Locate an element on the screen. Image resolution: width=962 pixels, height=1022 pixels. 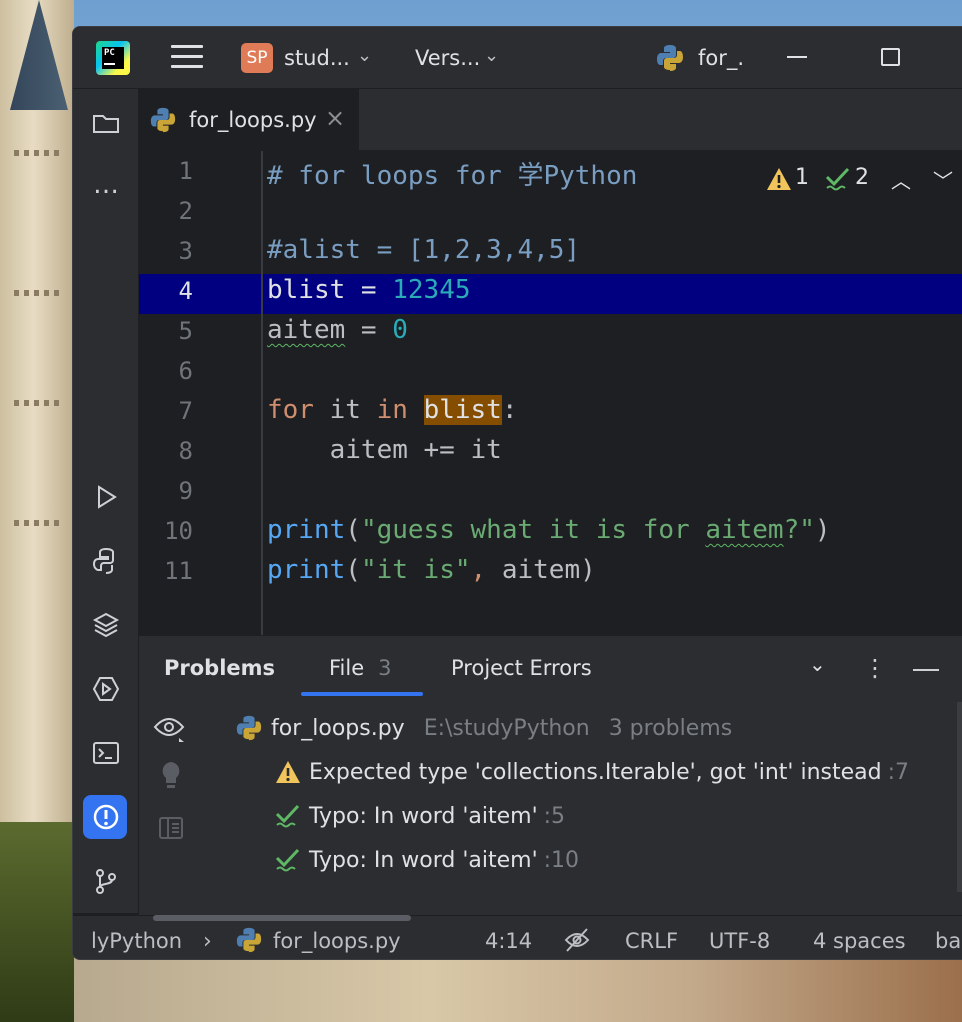
active-tab-indicator is located at coordinates (362, 694).